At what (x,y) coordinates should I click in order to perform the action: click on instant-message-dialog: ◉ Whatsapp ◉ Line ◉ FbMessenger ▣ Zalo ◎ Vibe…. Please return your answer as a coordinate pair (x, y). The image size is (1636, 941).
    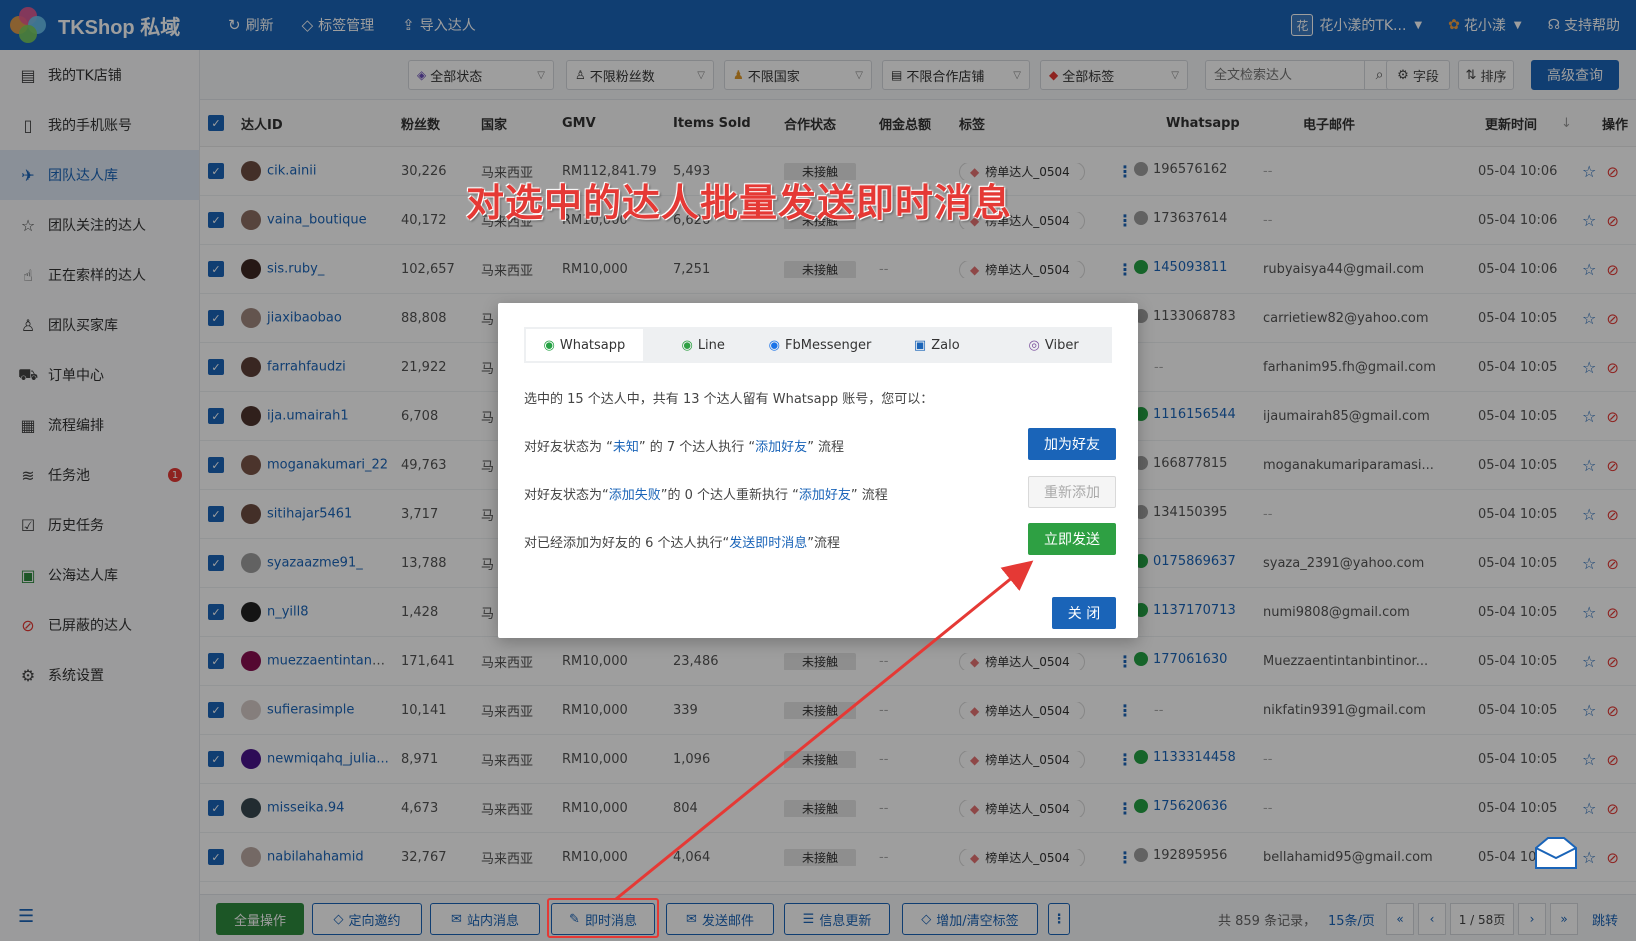
    Looking at the image, I should click on (818, 470).